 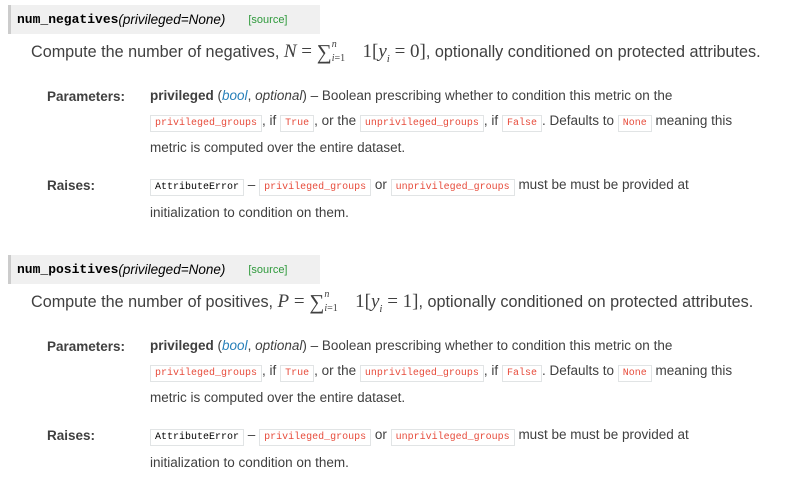 I want to click on summary-text: Compute the number of negatives,, so click(x=155, y=52).